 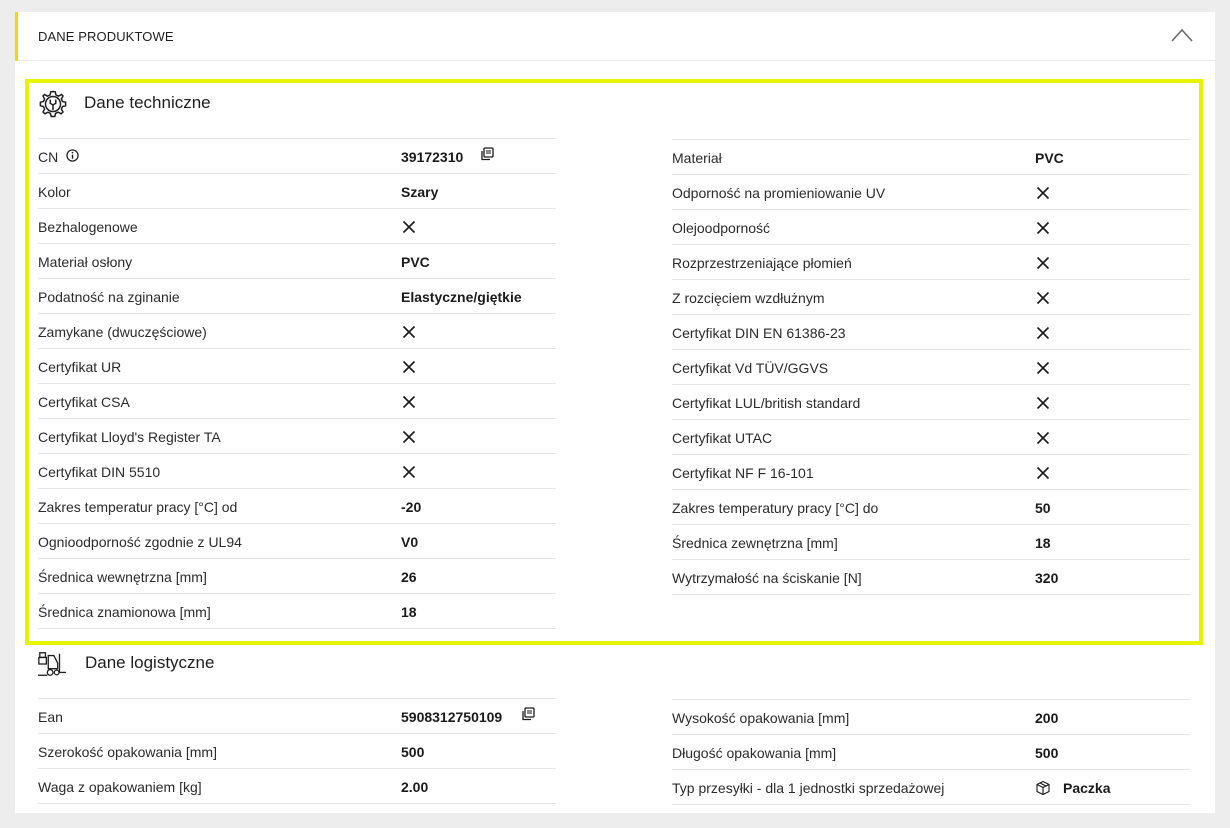 I want to click on package-icon, so click(x=1043, y=788).